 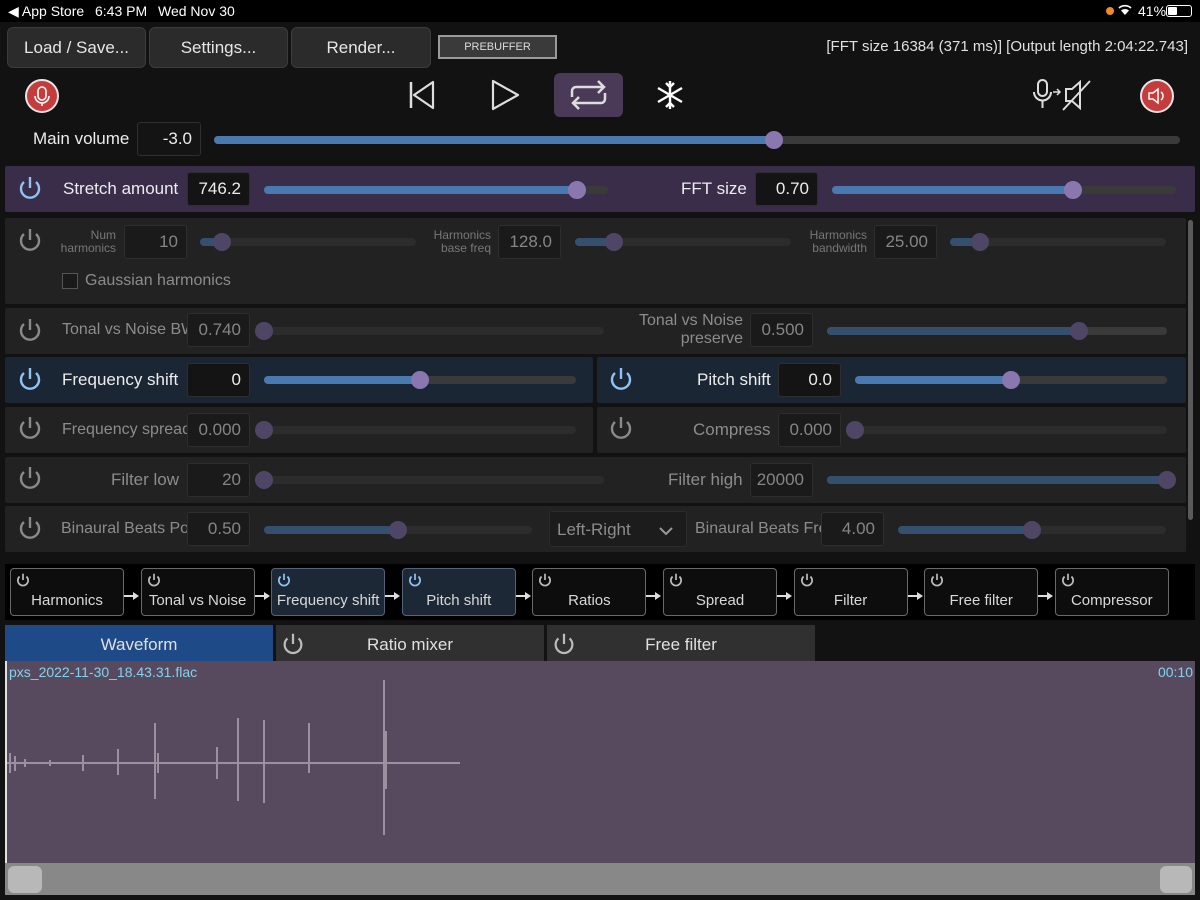 What do you see at coordinates (809, 380) in the screenshot?
I see `pitch-shift-value: 0.0` at bounding box center [809, 380].